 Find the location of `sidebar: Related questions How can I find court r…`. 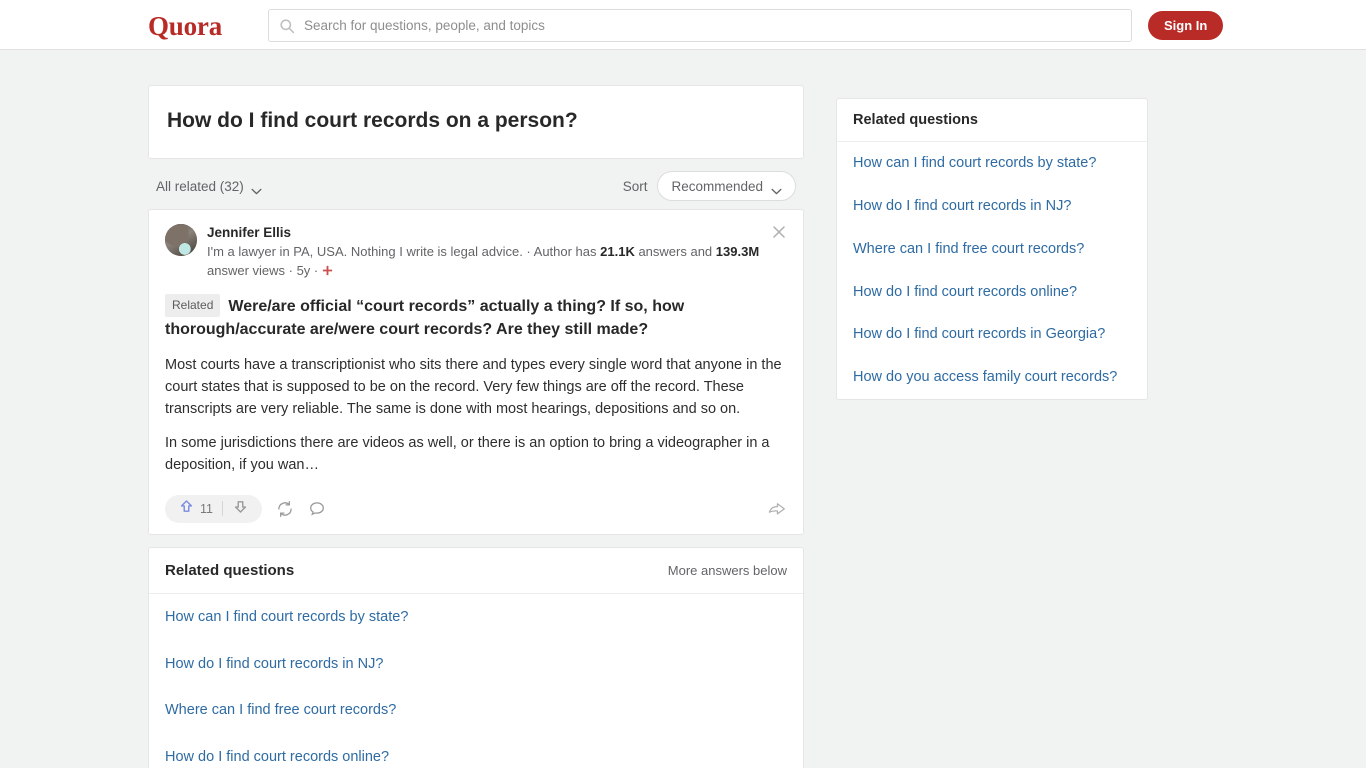

sidebar: Related questions How can I find court r… is located at coordinates (992, 249).